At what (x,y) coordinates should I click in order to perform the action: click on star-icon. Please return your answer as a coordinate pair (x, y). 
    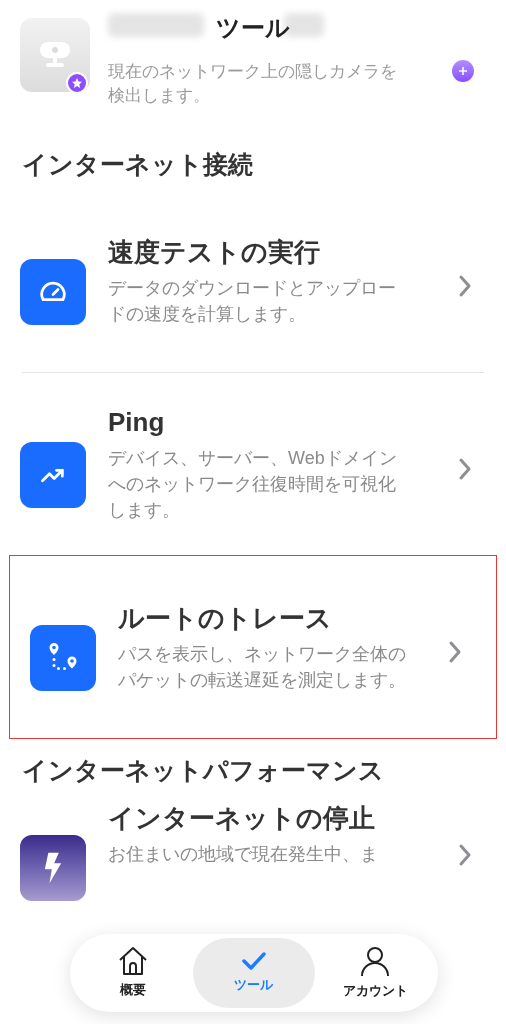
    Looking at the image, I should click on (77, 83).